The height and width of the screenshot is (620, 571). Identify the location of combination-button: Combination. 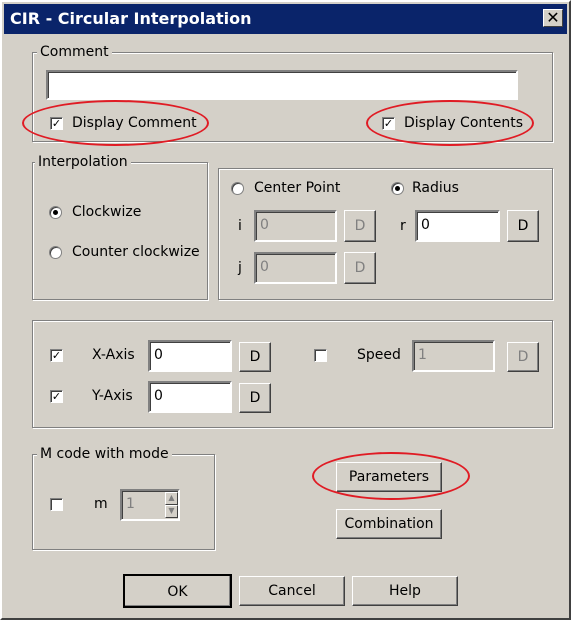
(389, 524).